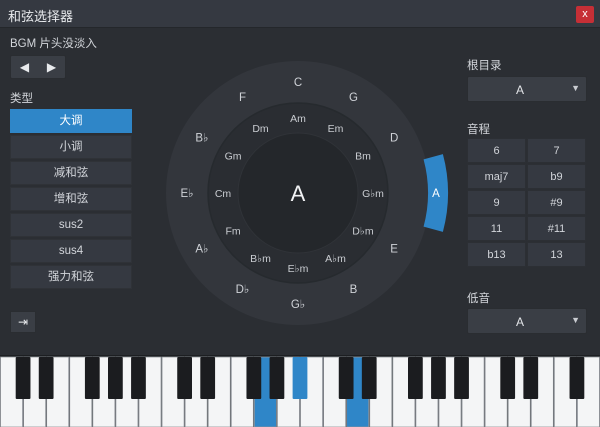  Describe the element at coordinates (354, 290) in the screenshot. I see `outer-chord-label: B` at that location.